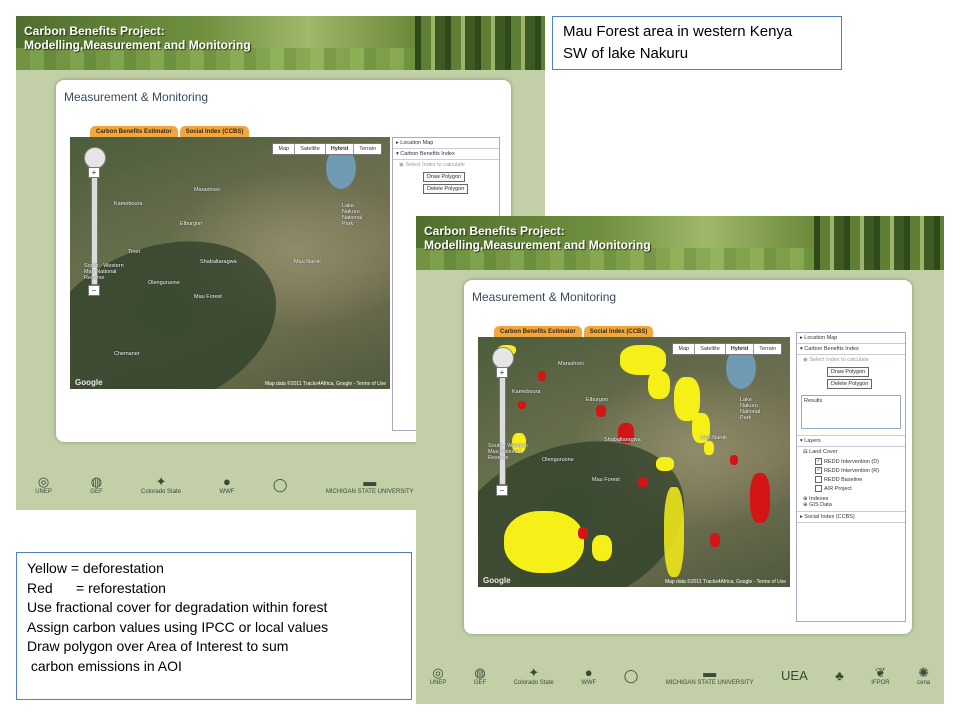 The width and height of the screenshot is (960, 720). I want to click on land-cover-group: ⊟ Land Cover, so click(851, 452).